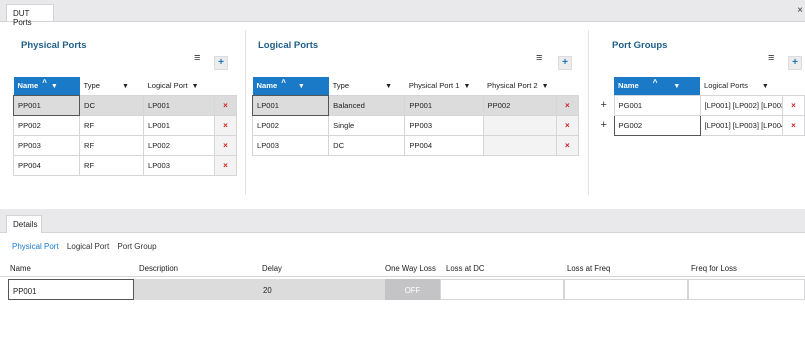 The width and height of the screenshot is (805, 338). I want to click on groups-menu-icon: ≡, so click(771, 58).